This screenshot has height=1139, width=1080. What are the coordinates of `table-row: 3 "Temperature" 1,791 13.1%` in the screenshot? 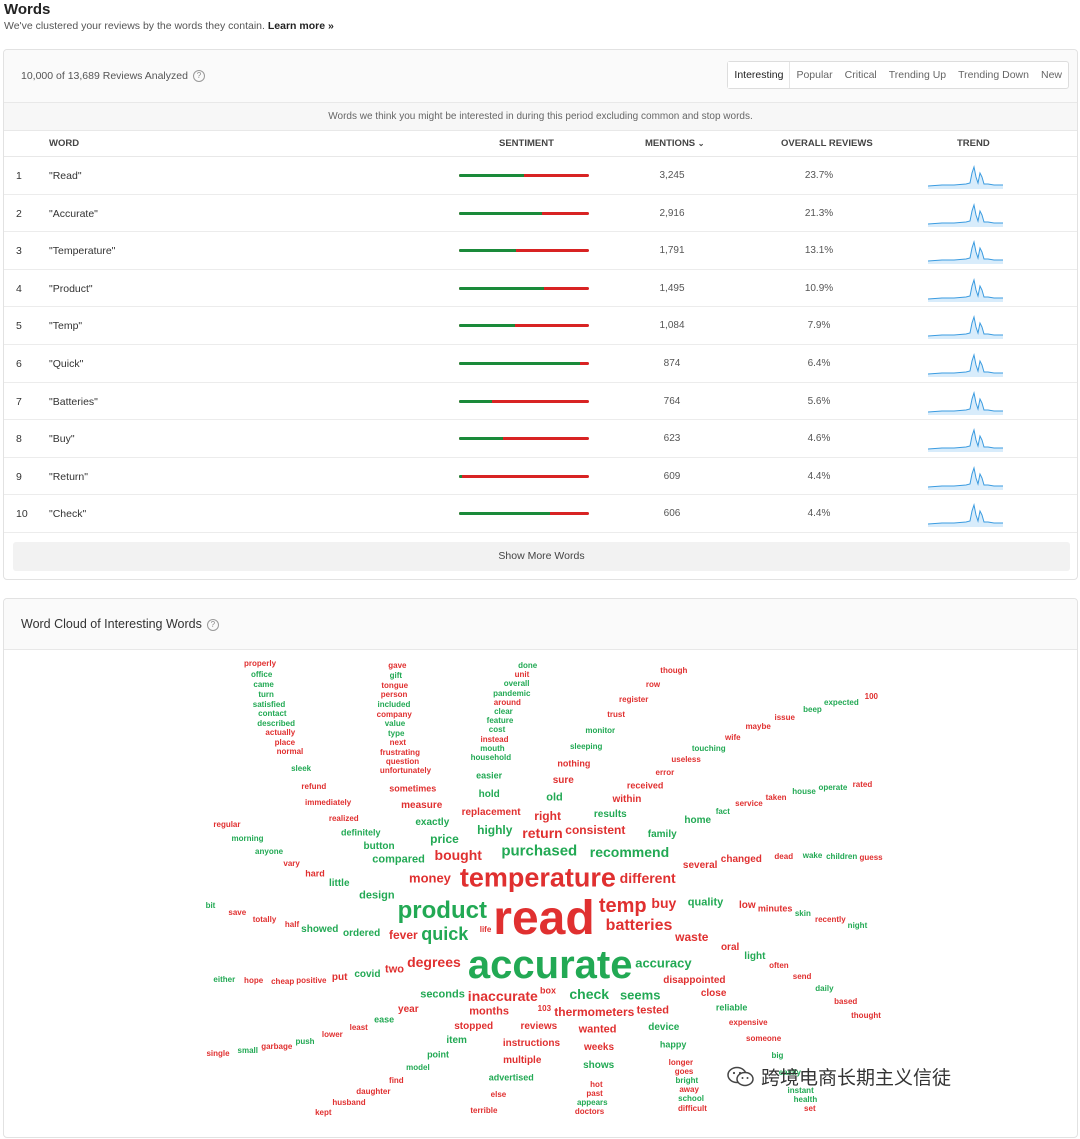 It's located at (540, 251).